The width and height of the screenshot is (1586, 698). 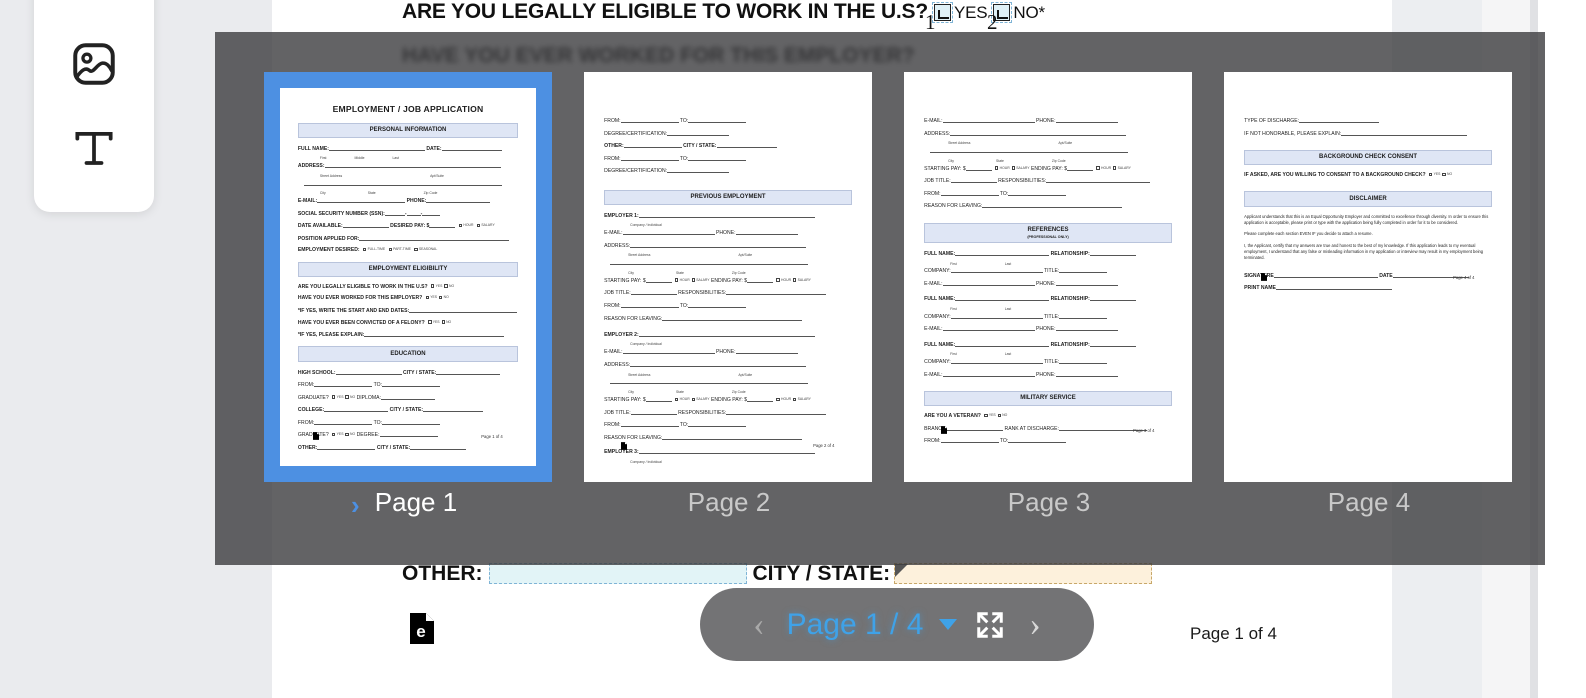 I want to click on p3-address: ADDRESS:, so click(x=1048, y=134).